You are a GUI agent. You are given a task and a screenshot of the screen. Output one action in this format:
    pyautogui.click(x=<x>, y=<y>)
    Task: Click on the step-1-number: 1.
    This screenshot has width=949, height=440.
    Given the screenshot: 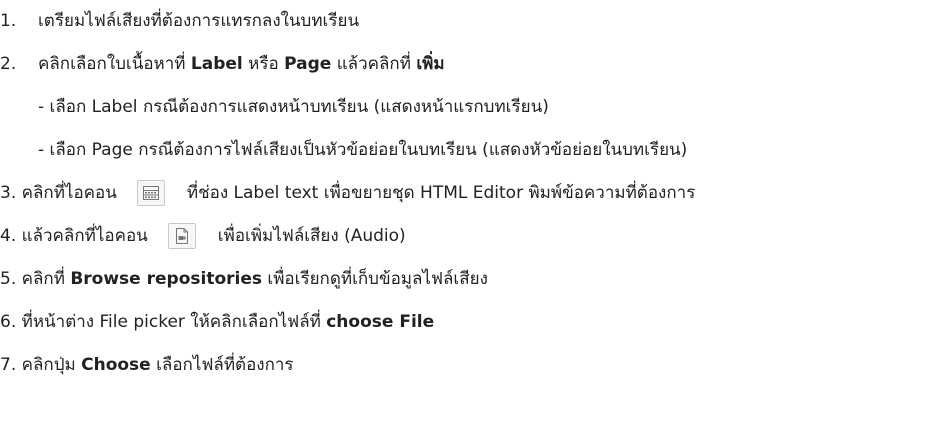 What is the action you would take?
    pyautogui.click(x=8, y=21)
    